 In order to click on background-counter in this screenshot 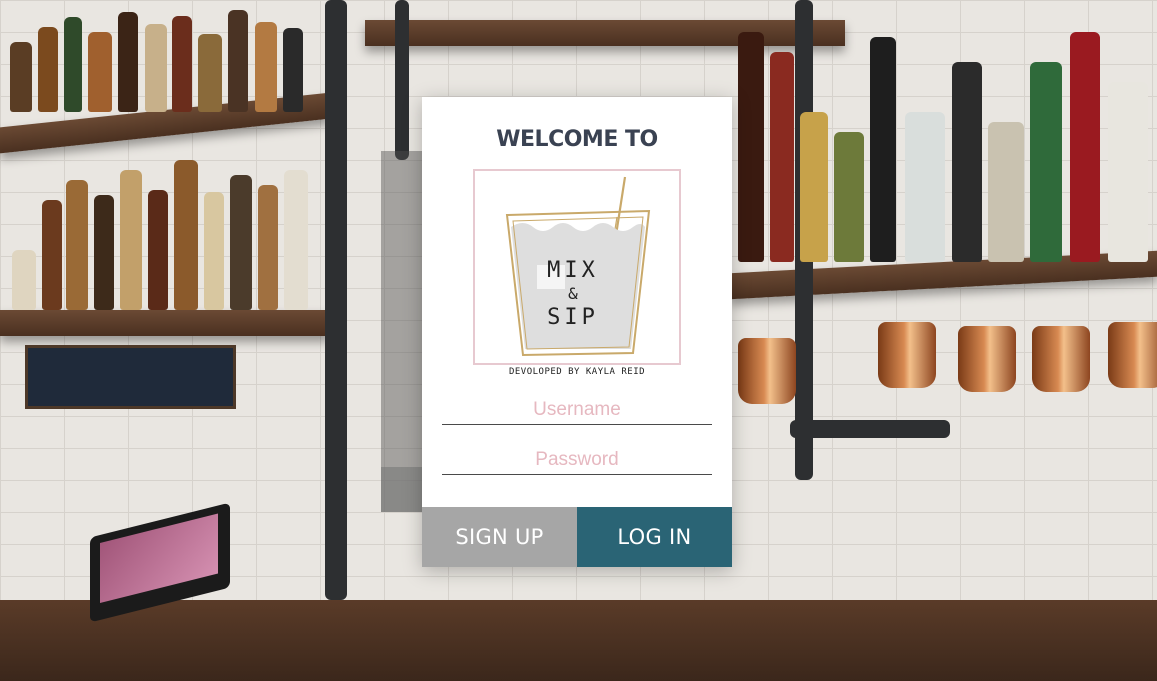, I will do `click(578, 640)`.